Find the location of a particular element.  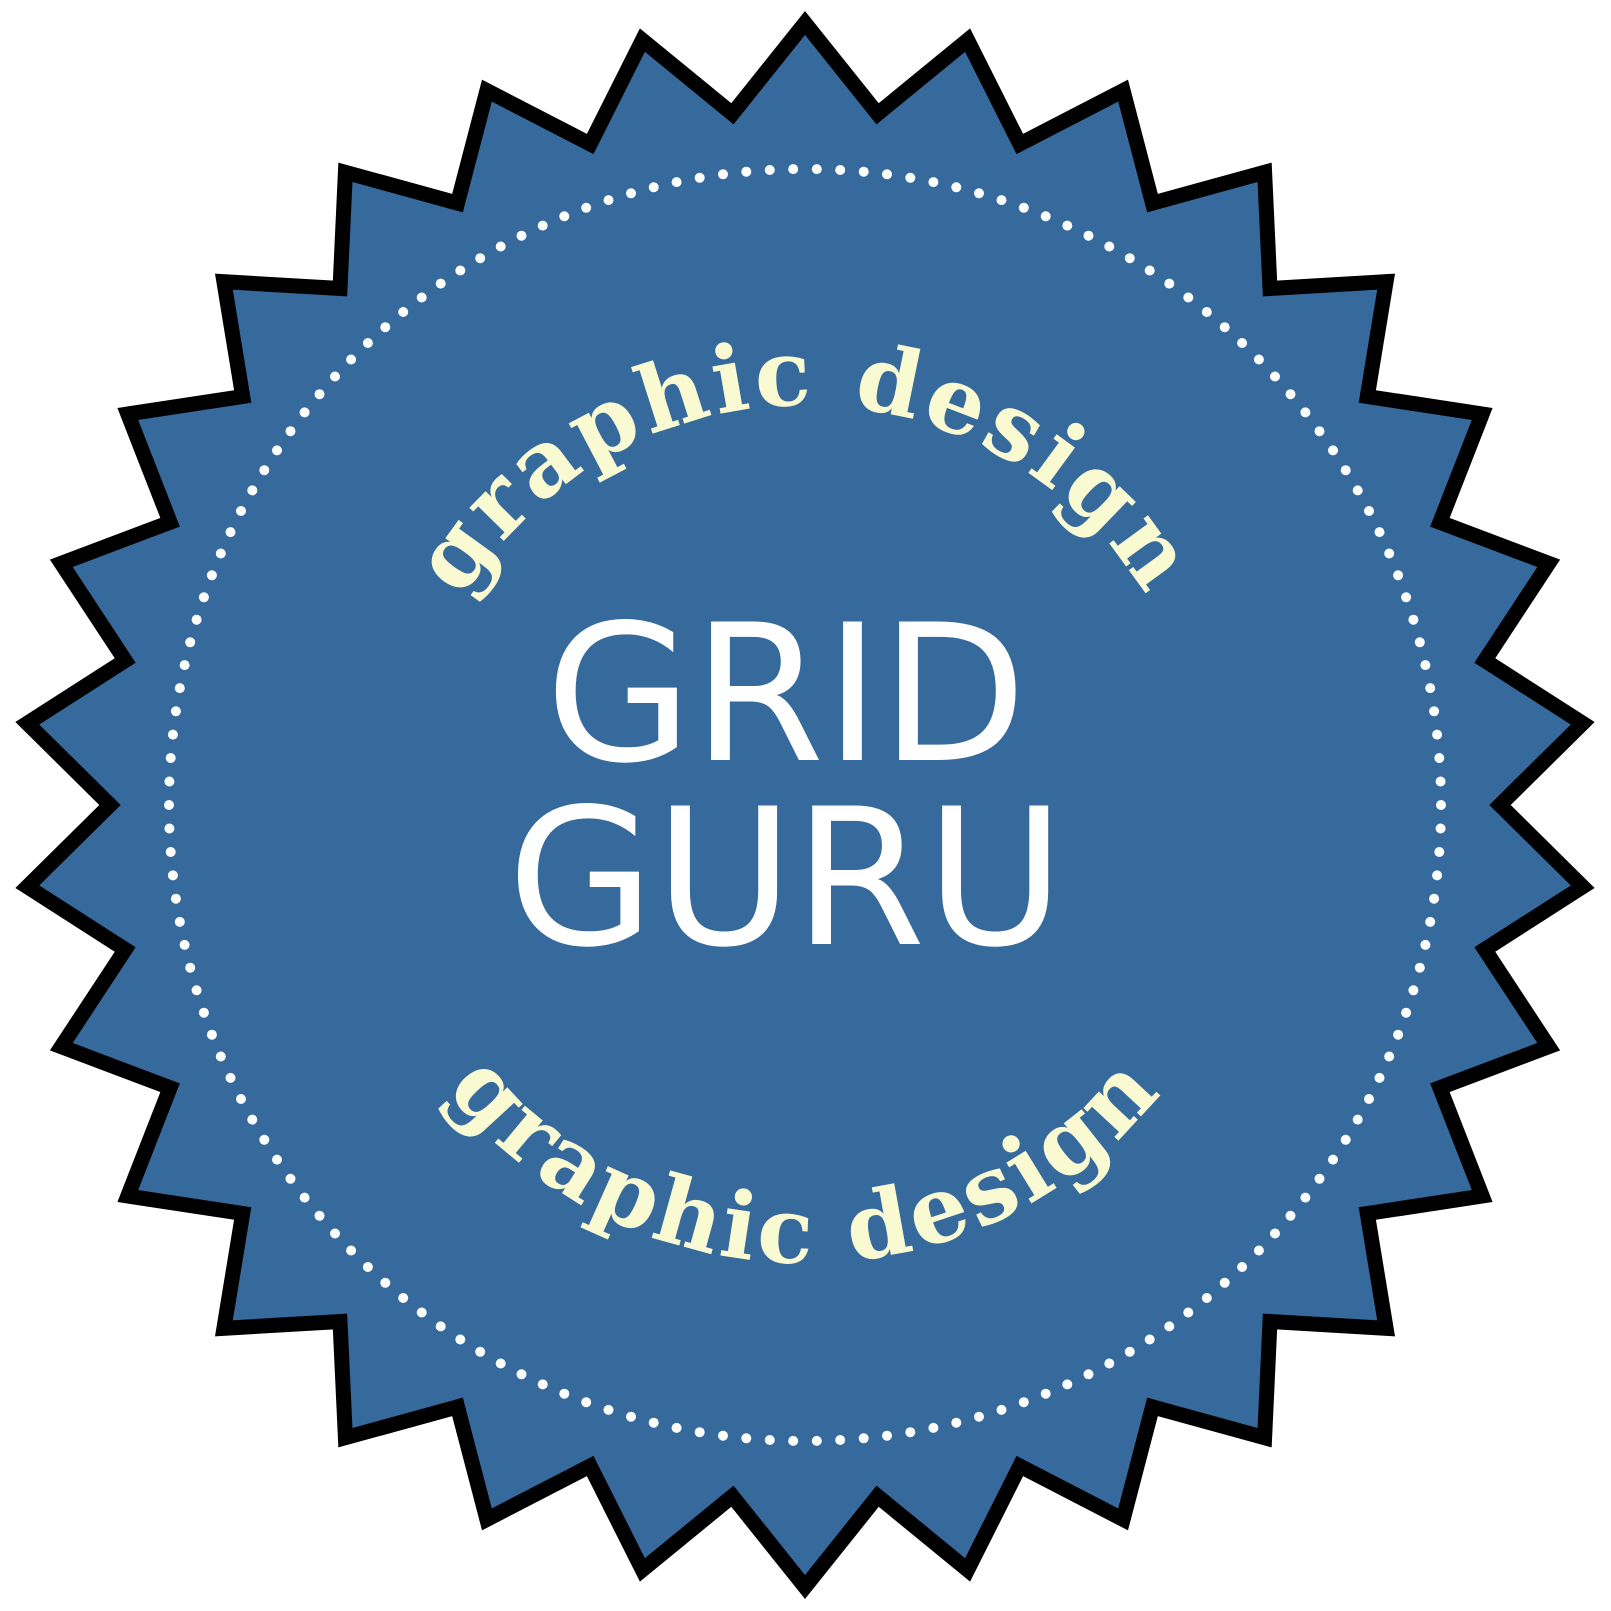

title-line-guru: GURU is located at coordinates (785, 878).